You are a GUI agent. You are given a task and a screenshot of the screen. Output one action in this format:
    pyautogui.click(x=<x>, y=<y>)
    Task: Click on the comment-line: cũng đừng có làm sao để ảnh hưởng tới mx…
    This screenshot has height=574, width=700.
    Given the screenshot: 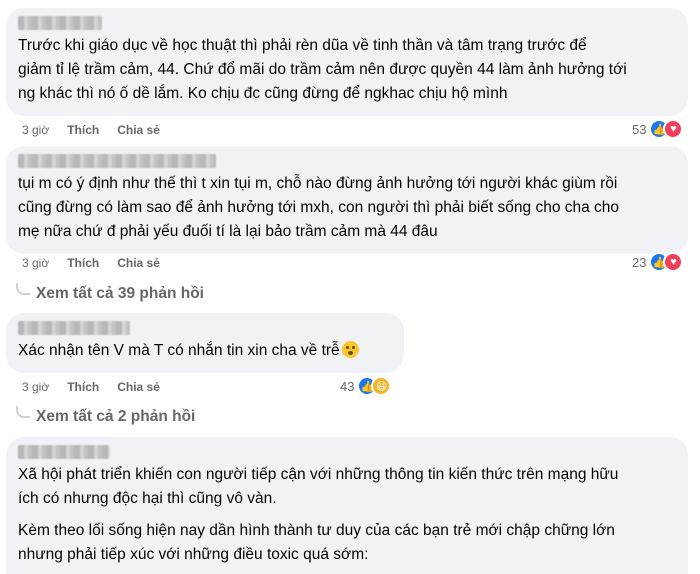 What is the action you would take?
    pyautogui.click(x=319, y=207)
    